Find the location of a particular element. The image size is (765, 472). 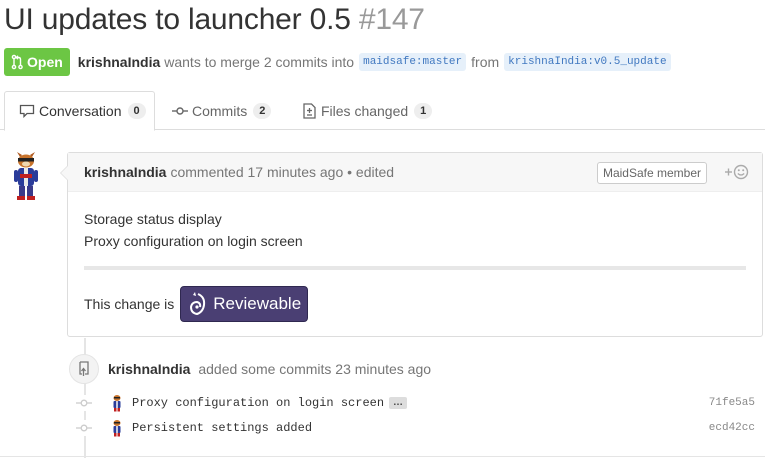

commit-message: Persistent settings added is located at coordinates (222, 428).